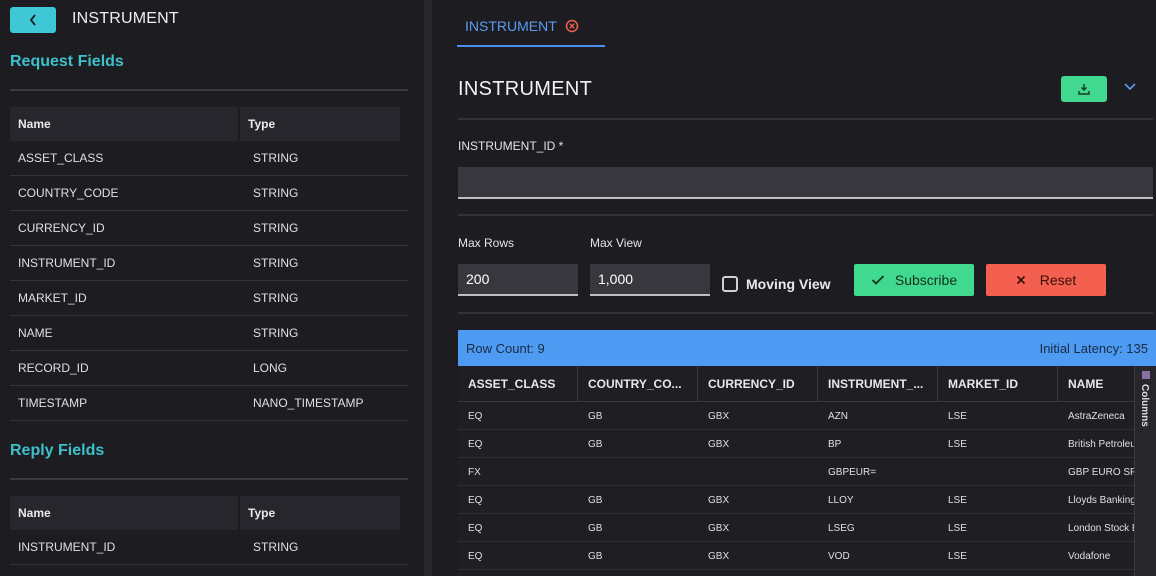 The height and width of the screenshot is (576, 1156). Describe the element at coordinates (209, 368) in the screenshot. I see `table-row: RECORD_ID LONG` at that location.